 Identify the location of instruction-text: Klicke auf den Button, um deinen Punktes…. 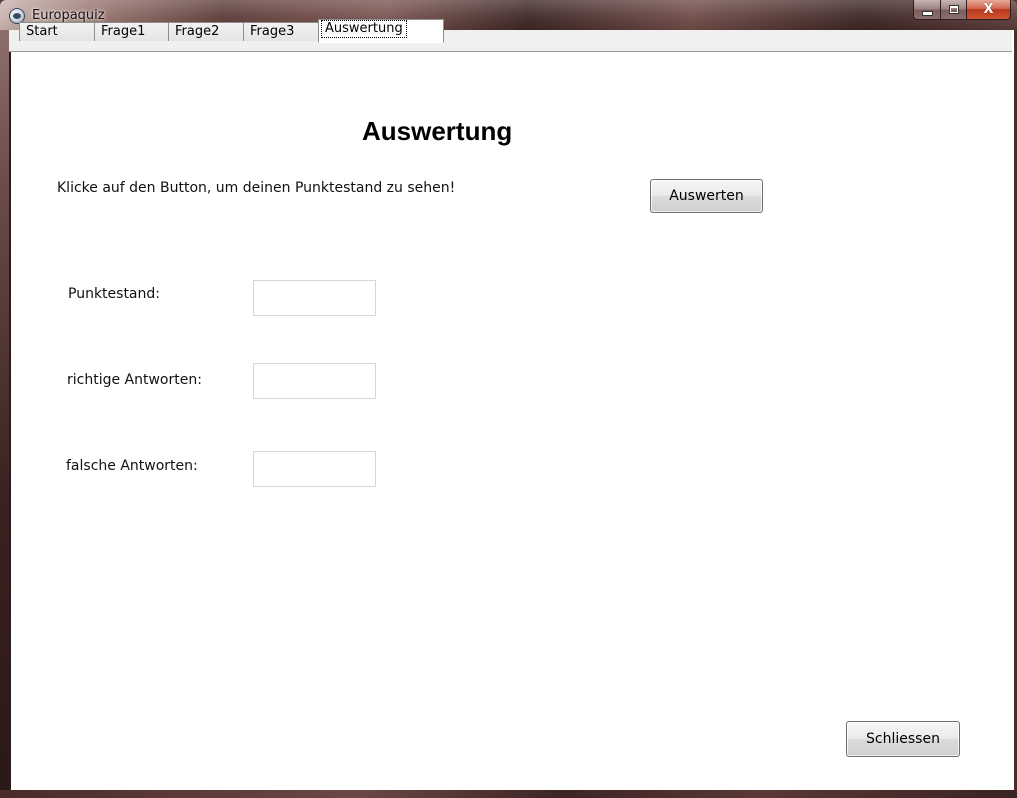
(256, 188).